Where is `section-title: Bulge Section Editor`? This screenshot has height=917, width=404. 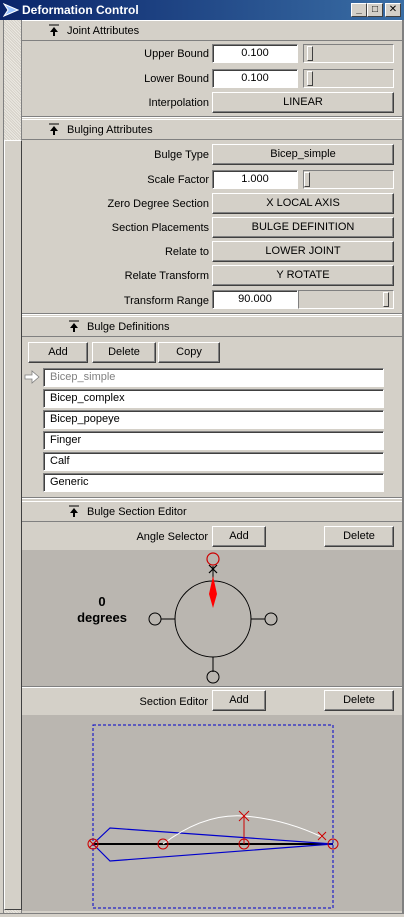
section-title: Bulge Section Editor is located at coordinates (137, 512).